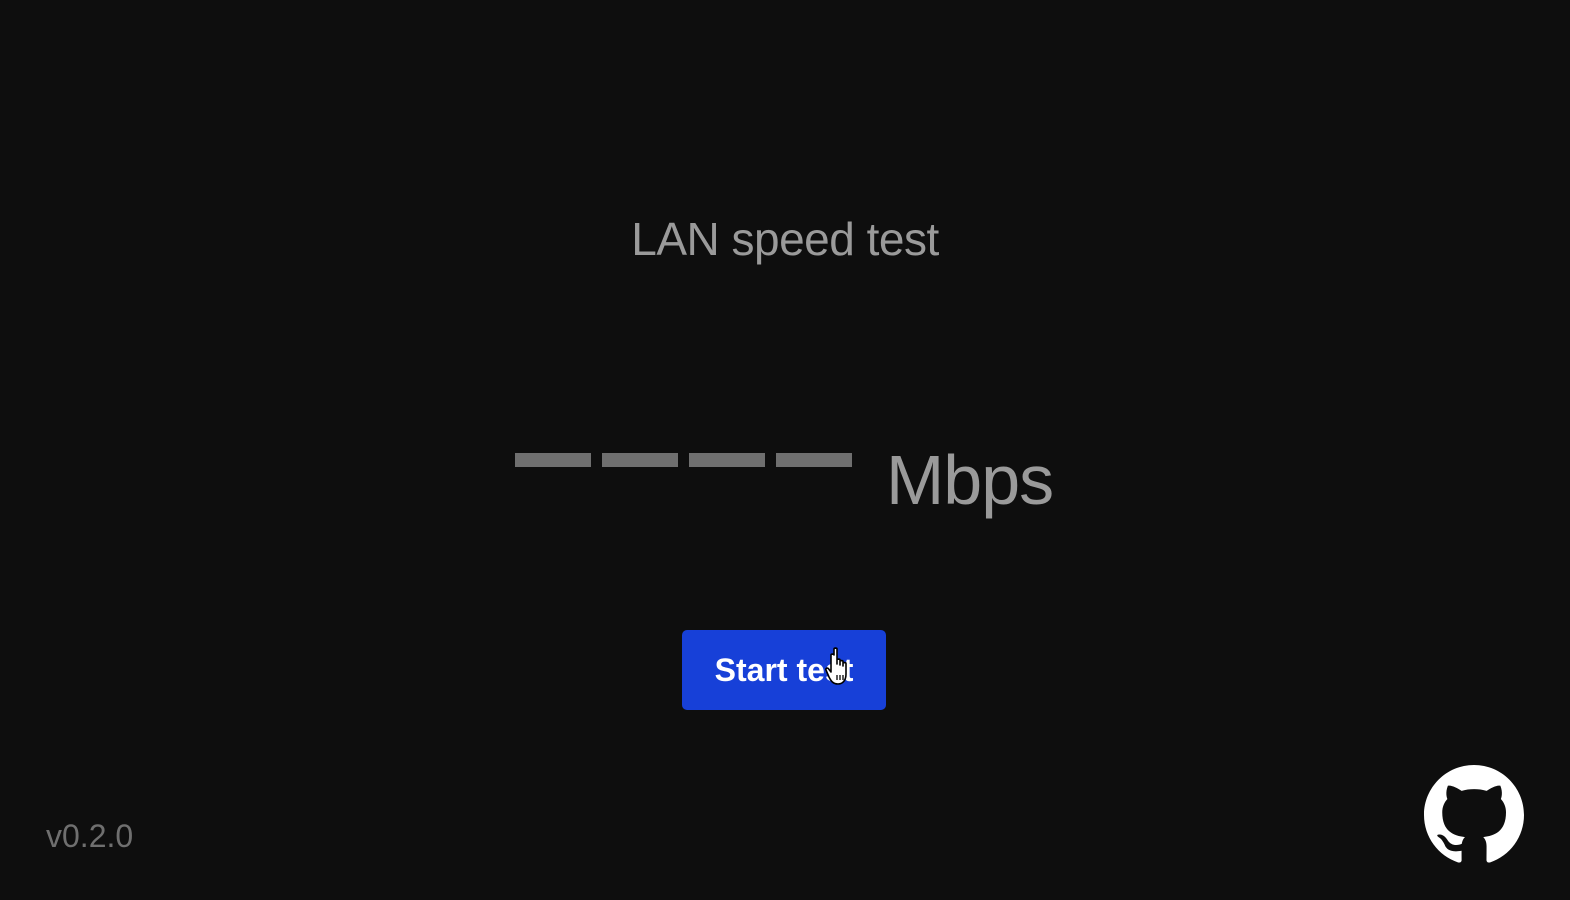  What do you see at coordinates (1474, 815) in the screenshot?
I see `github-icon` at bounding box center [1474, 815].